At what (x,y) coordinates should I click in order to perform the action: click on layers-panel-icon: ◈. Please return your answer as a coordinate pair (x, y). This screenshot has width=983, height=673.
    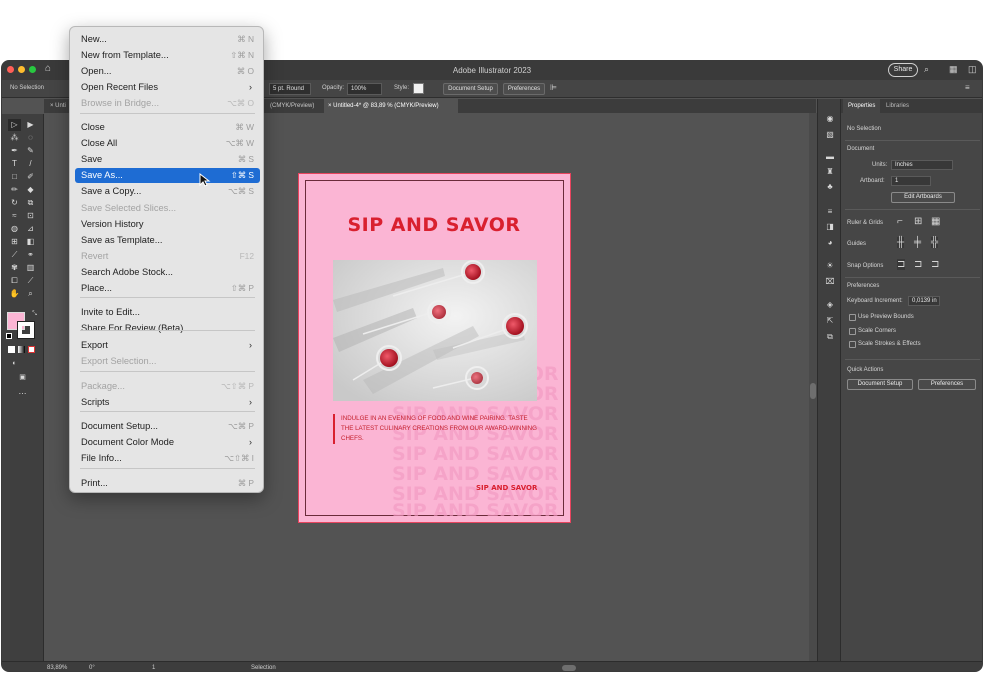
    Looking at the image, I should click on (830, 304).